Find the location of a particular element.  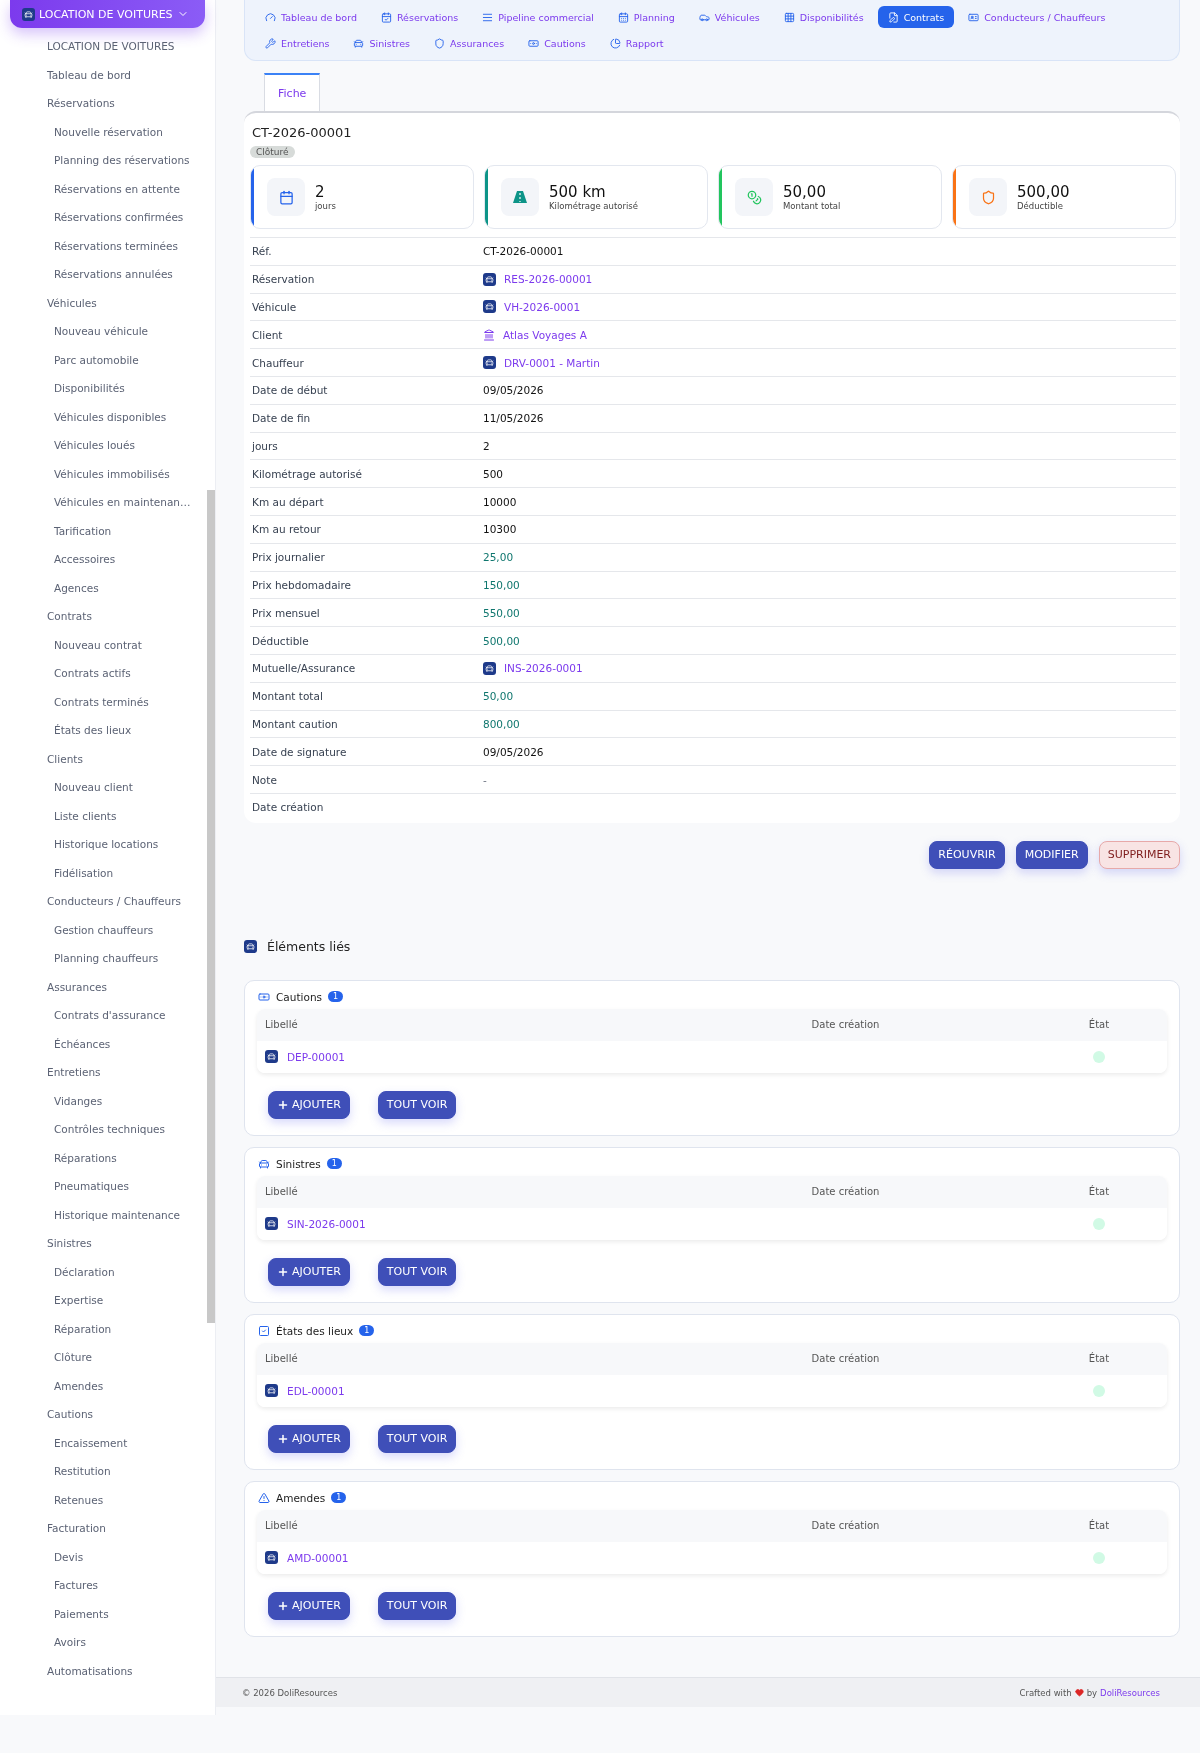

nav-tab: Assurances is located at coordinates (469, 43).